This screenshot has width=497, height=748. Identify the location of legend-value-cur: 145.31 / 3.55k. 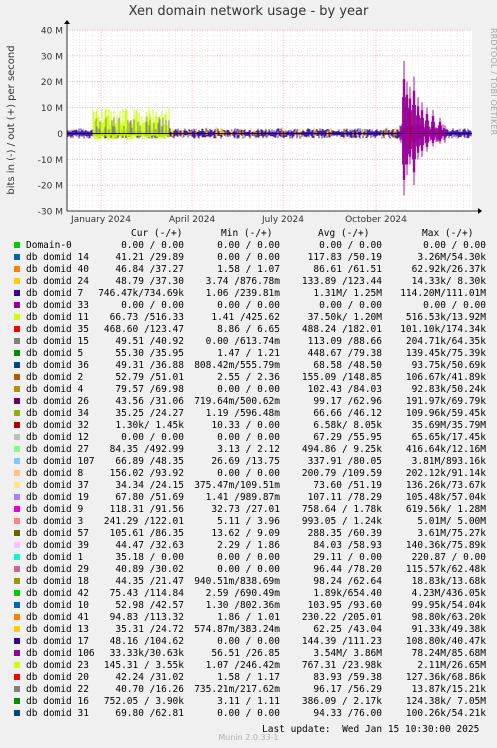
(143, 665).